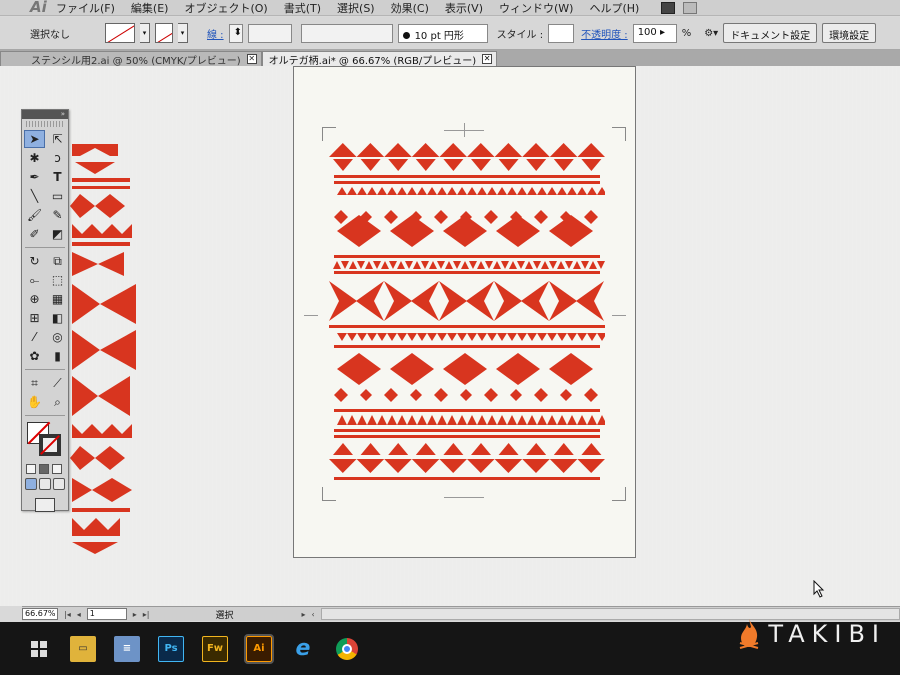 Image resolution: width=900 pixels, height=675 pixels. I want to click on type-tool-icon: T, so click(57, 177).